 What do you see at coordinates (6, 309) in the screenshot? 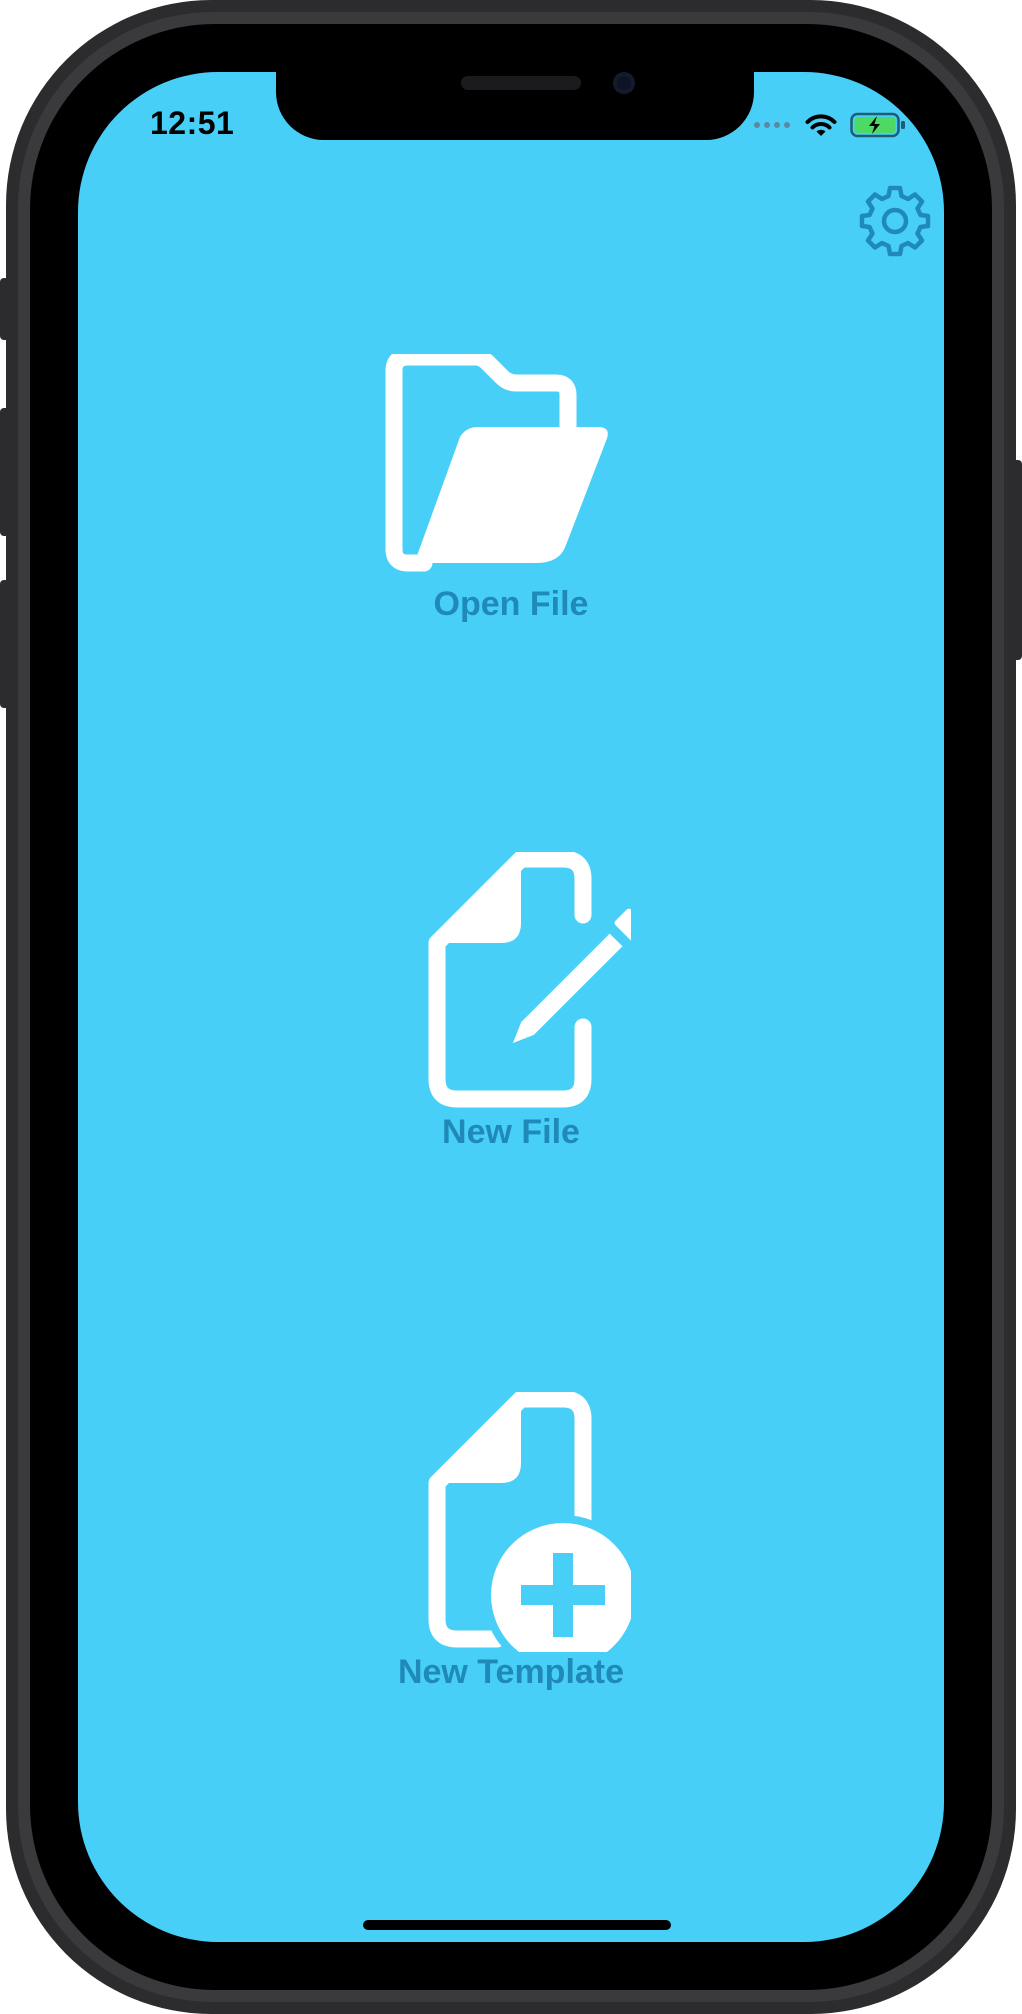
I see `silent-switch` at bounding box center [6, 309].